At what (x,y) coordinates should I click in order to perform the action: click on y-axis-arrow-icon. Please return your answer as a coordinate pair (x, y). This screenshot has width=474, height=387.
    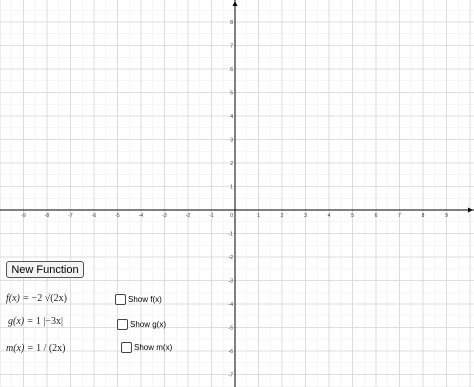
    Looking at the image, I should click on (235, 3).